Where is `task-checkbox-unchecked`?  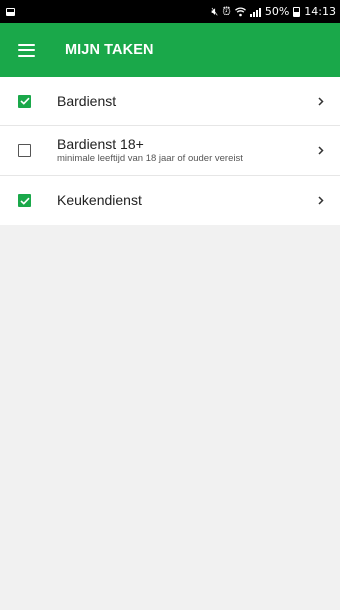
task-checkbox-unchecked is located at coordinates (24, 150).